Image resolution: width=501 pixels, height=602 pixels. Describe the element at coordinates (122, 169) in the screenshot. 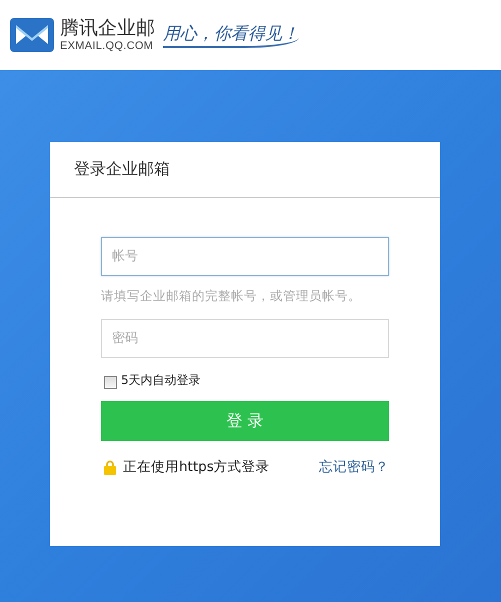

I see `card-title: 登录企业邮箱` at that location.